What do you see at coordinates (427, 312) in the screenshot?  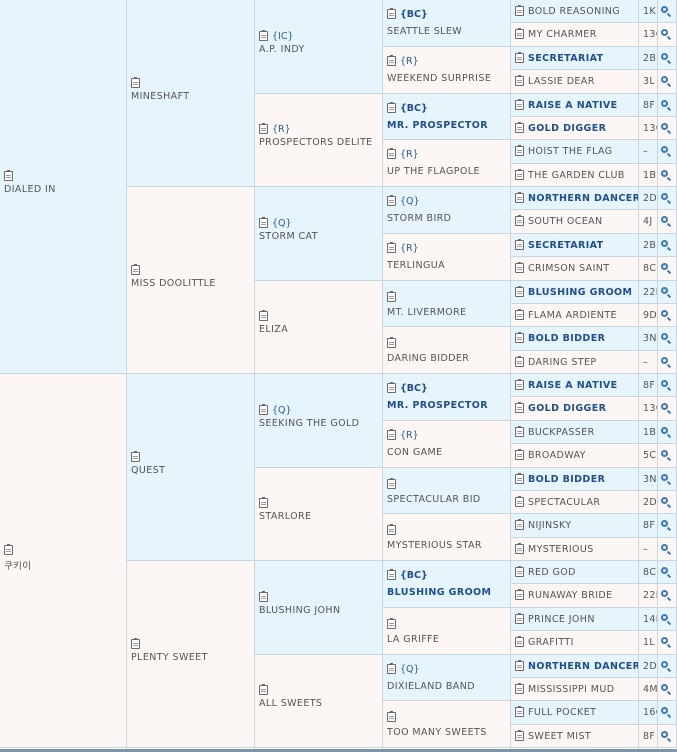 I see `horse-name: MT. LIVERMORE` at bounding box center [427, 312].